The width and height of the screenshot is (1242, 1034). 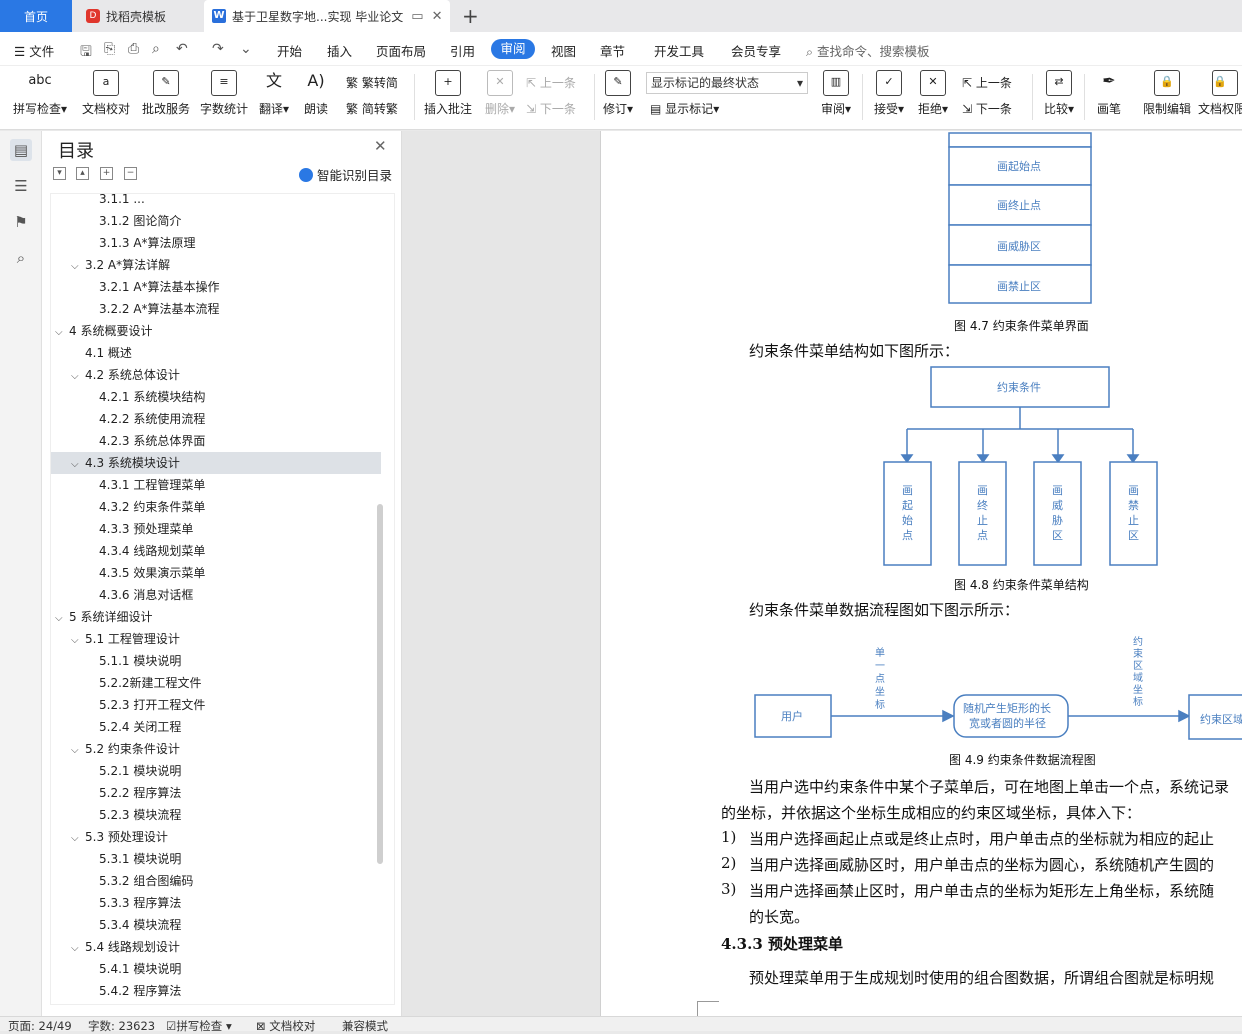 What do you see at coordinates (216, 837) in the screenshot?
I see `toc-item: ⌵ 5.3 预处理设计` at bounding box center [216, 837].